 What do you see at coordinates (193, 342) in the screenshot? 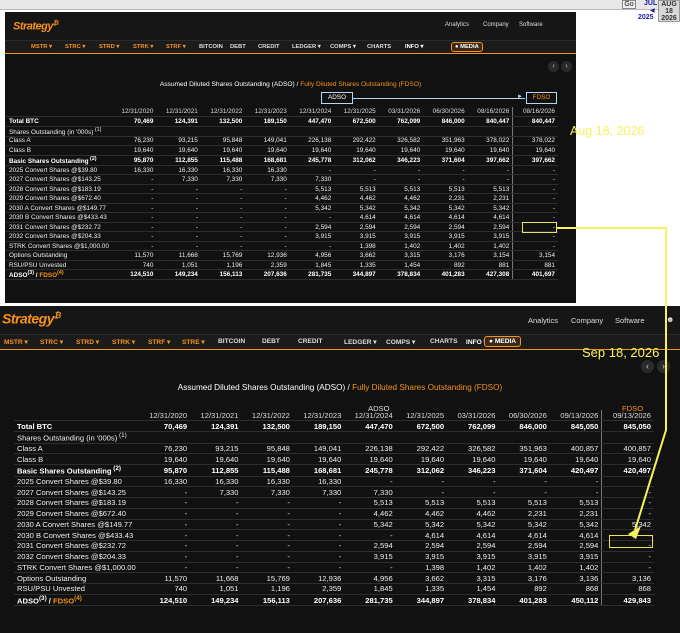
I see `nav-item-stre: STRE ▾` at bounding box center [193, 342].